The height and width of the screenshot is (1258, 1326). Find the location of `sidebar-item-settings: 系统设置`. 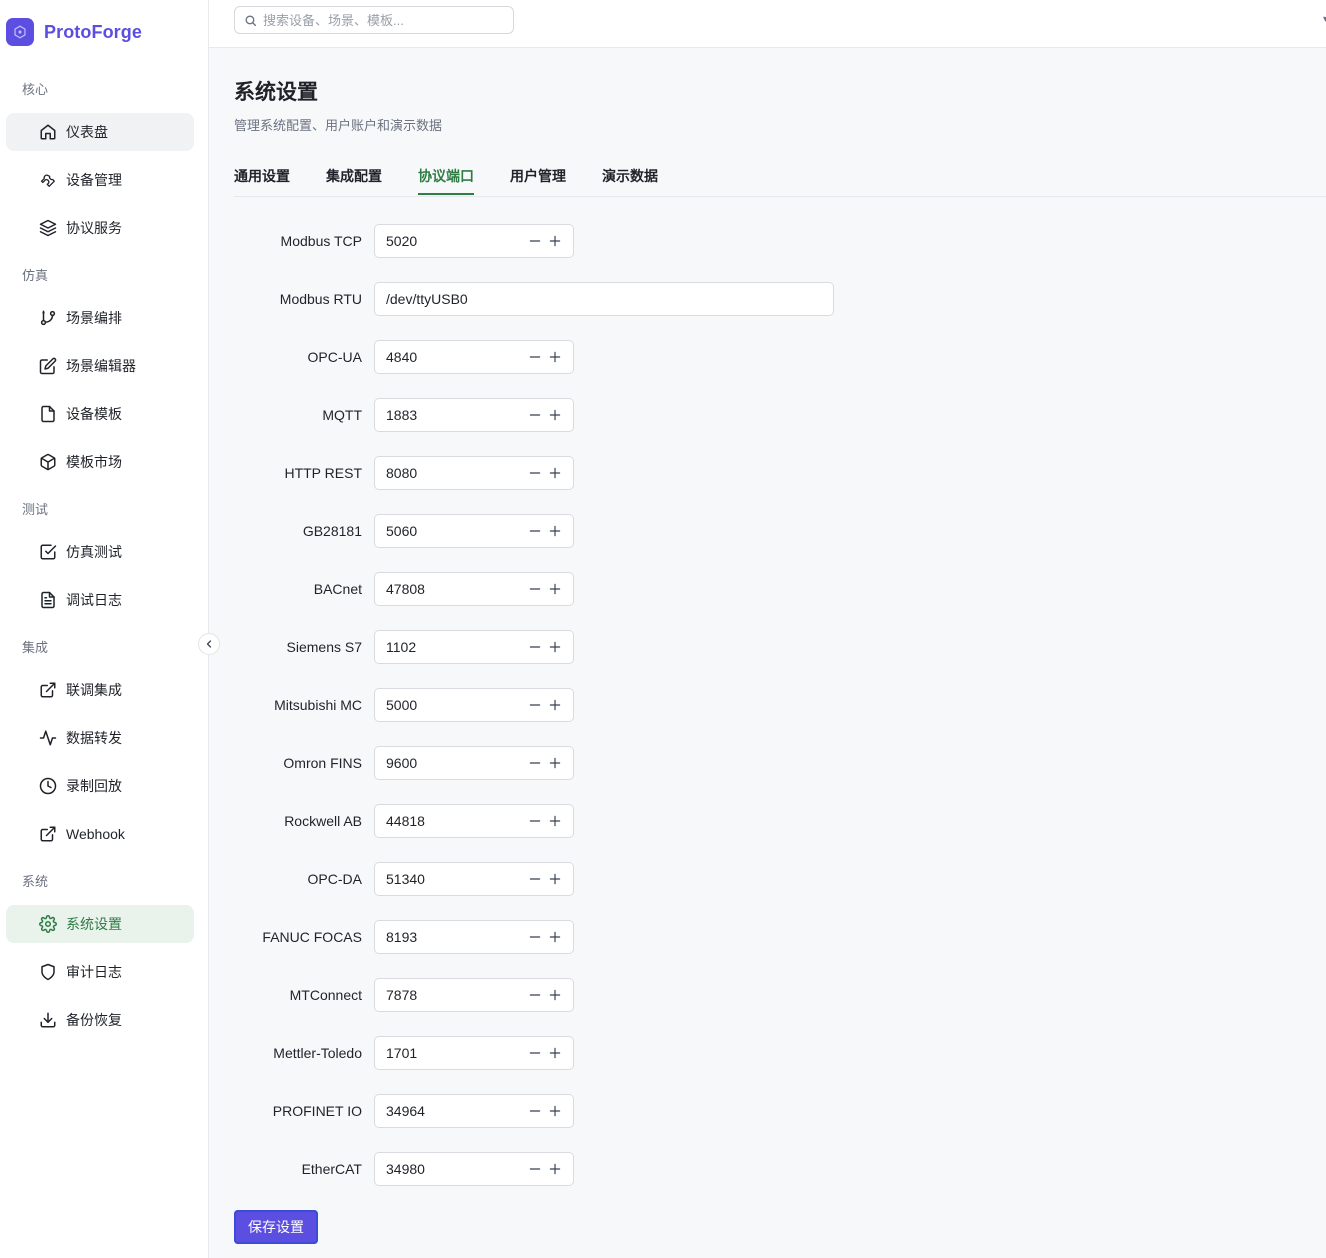

sidebar-item-settings: 系统设置 is located at coordinates (100, 924).